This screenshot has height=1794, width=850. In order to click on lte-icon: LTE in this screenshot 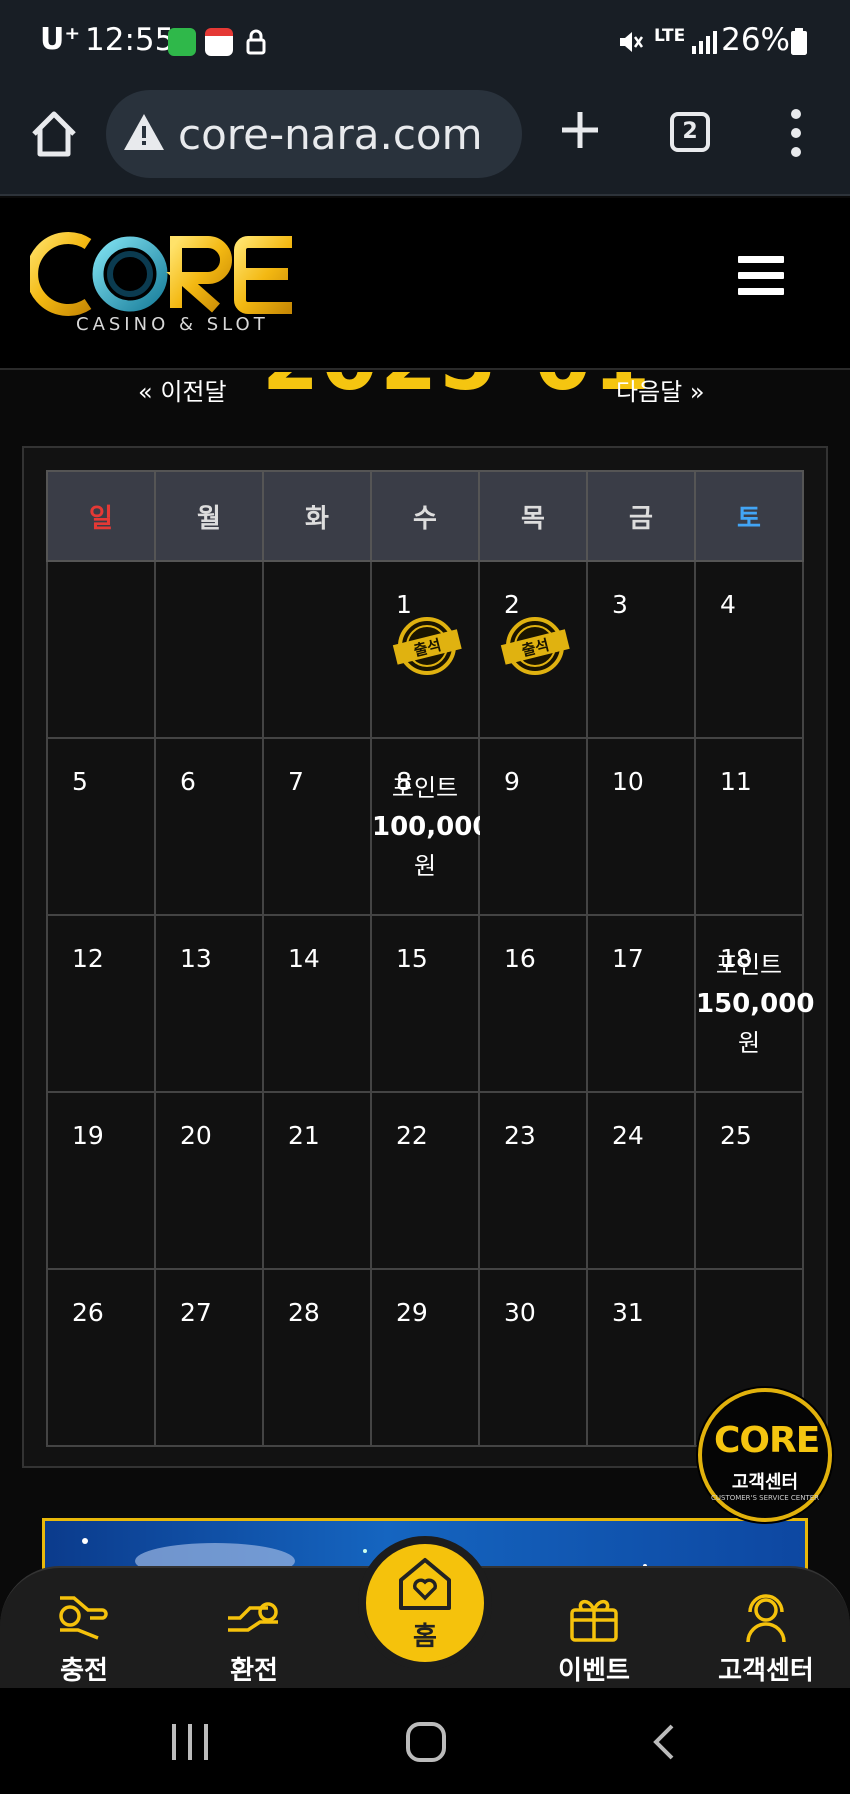, I will do `click(670, 36)`.